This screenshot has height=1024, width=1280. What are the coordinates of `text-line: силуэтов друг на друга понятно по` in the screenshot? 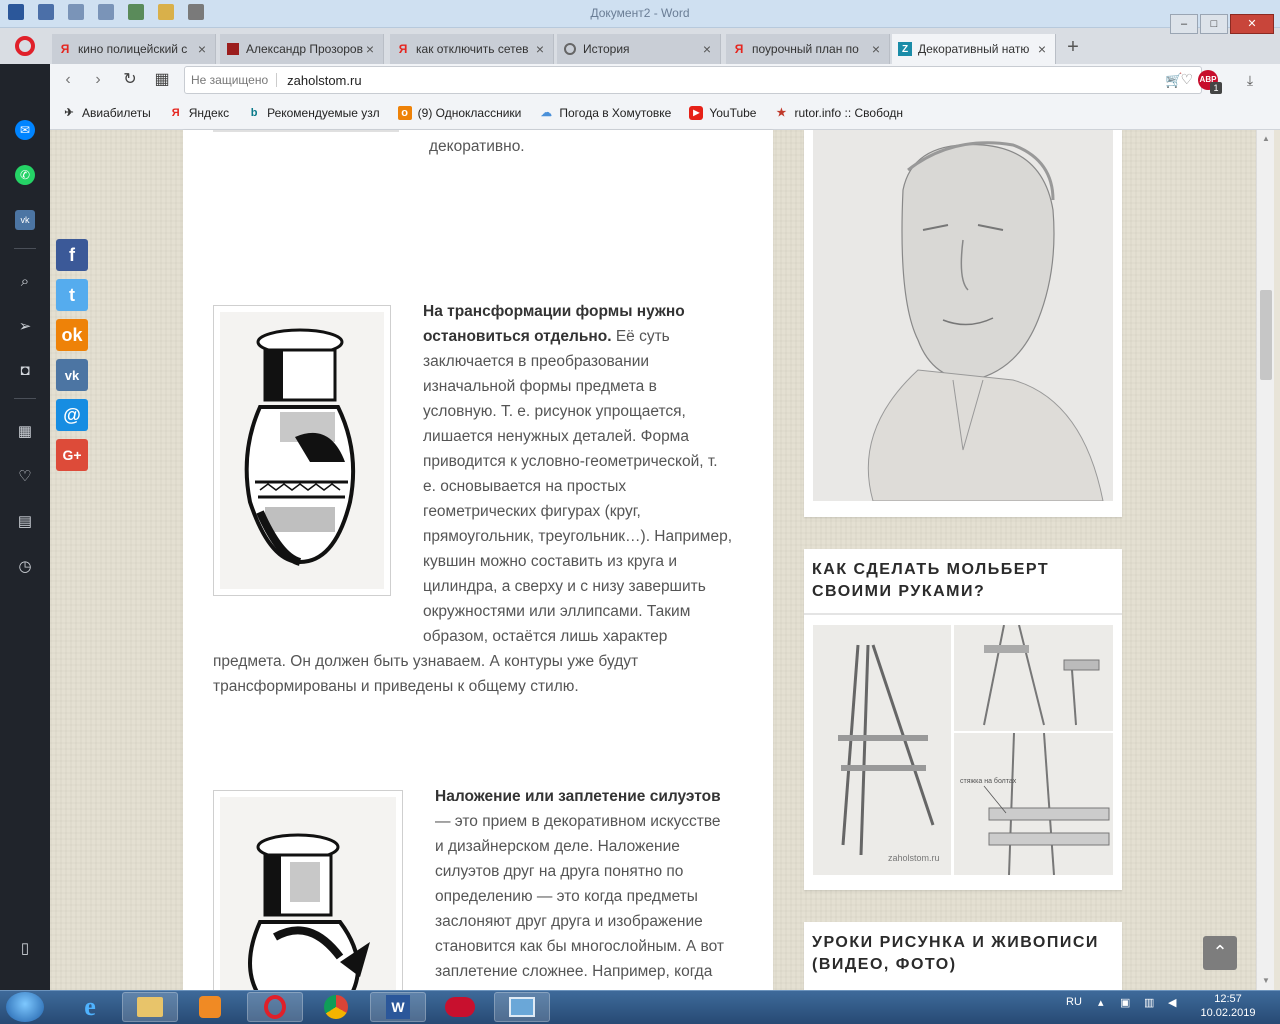 It's located at (559, 871).